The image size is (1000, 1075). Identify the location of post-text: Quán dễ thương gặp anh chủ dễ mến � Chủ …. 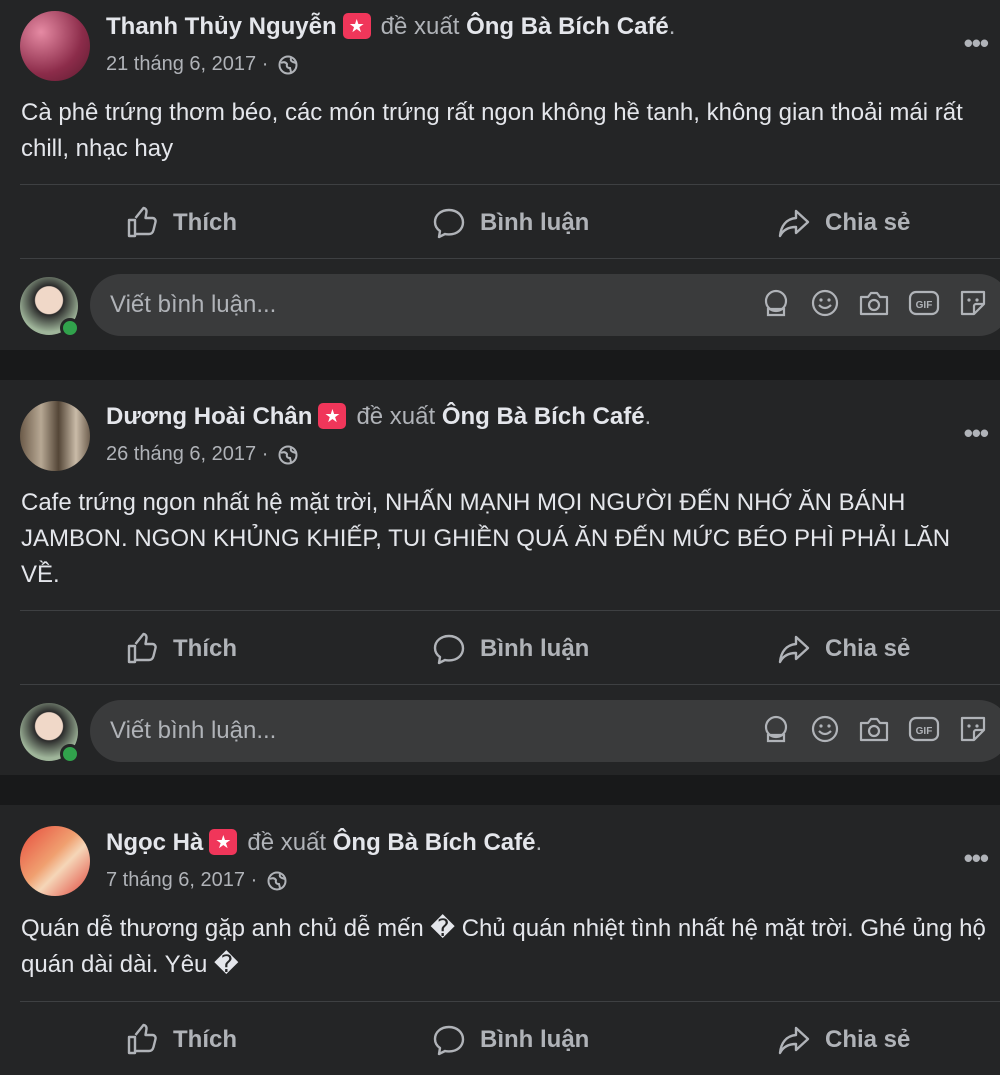
(503, 946).